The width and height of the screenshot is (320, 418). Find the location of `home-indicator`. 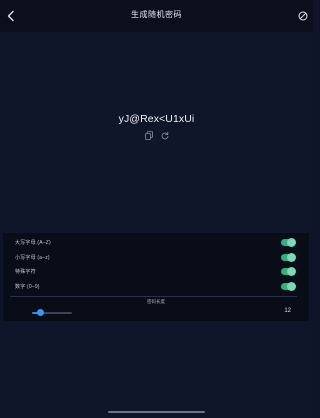

home-indicator is located at coordinates (156, 412).